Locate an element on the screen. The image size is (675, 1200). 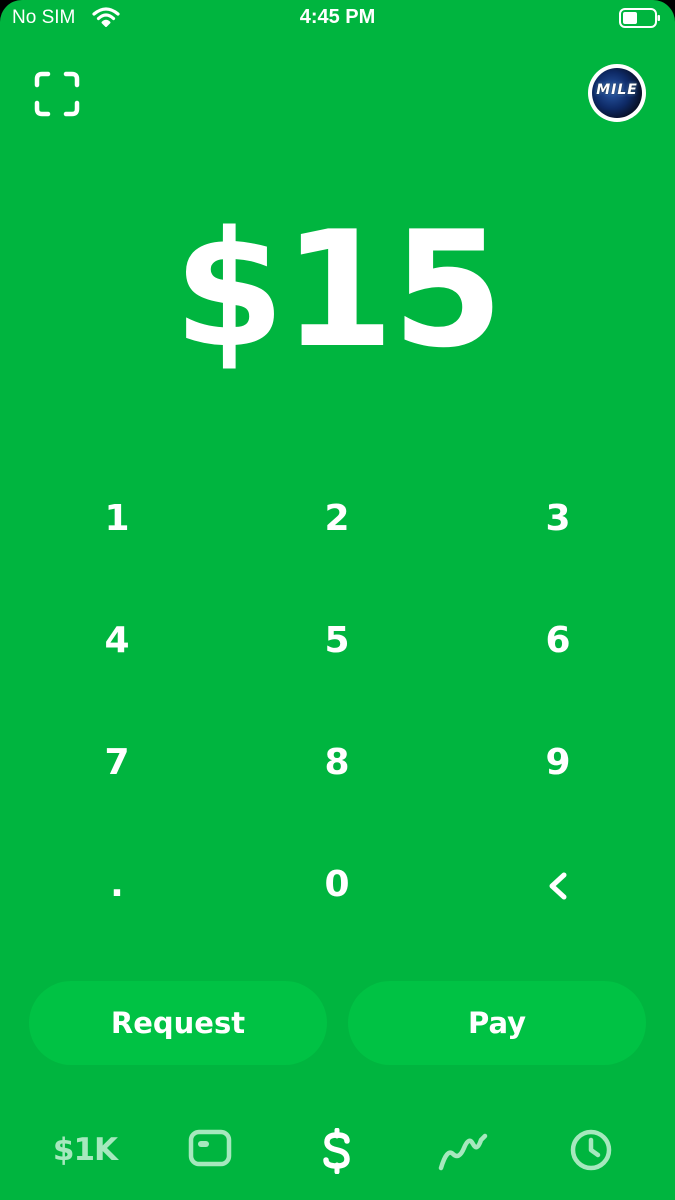
battery-icon is located at coordinates (639, 18).